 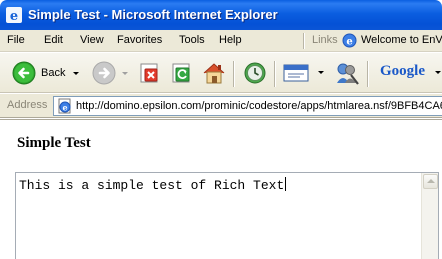 I want to click on scroll-up-button, so click(x=430, y=181).